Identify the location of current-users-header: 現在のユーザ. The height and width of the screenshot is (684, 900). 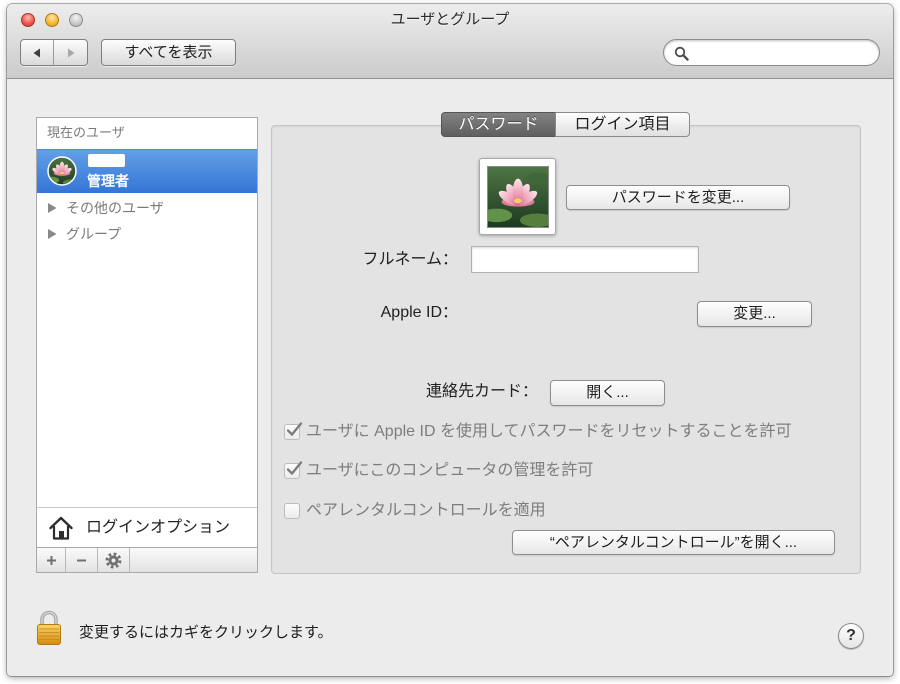
(86, 132).